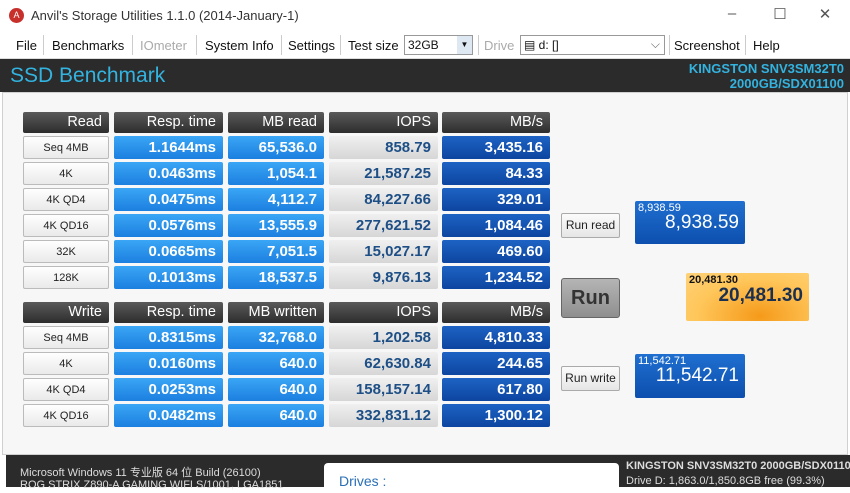 The height and width of the screenshot is (493, 850). I want to click on chevron-down-icon: ⌵, so click(655, 44).